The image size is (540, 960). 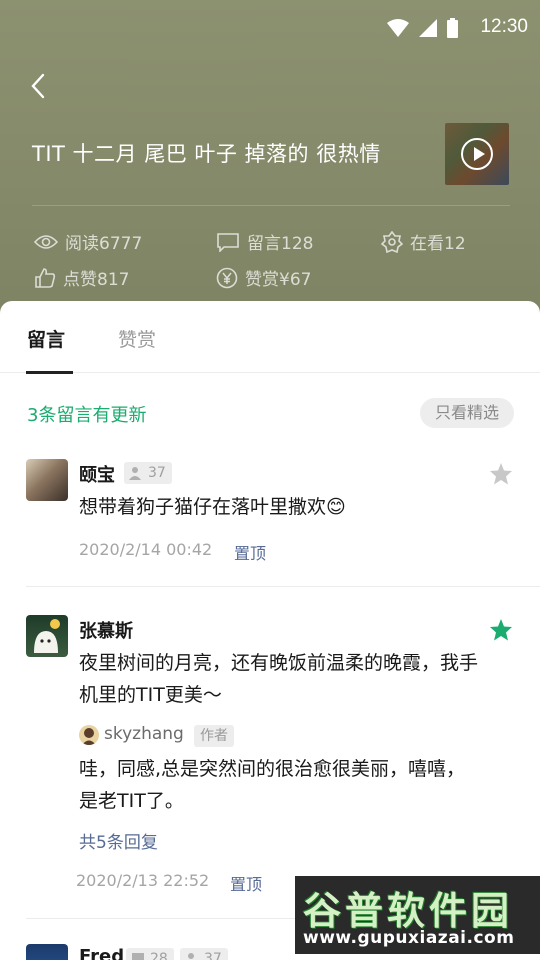 I want to click on watermark-url: www.gupuxiazai.com, so click(x=409, y=938).